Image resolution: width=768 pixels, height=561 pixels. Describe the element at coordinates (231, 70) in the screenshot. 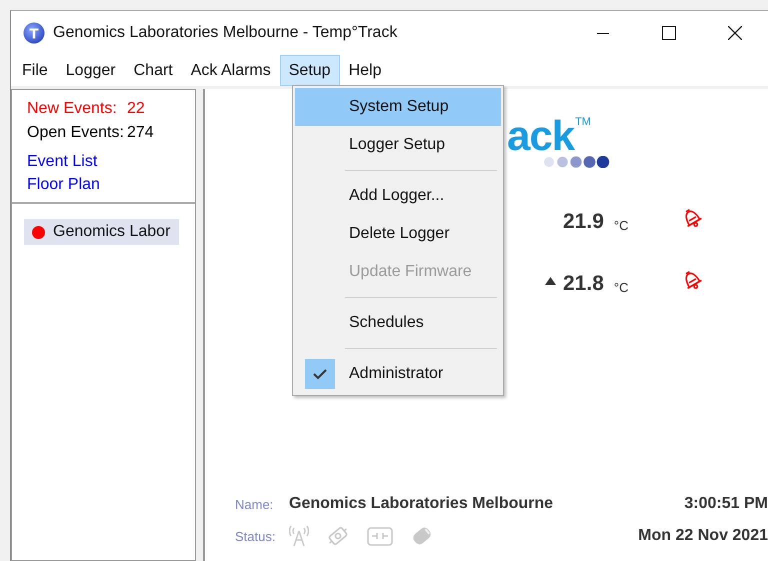

I see `menu-item: Ack Alarms` at that location.